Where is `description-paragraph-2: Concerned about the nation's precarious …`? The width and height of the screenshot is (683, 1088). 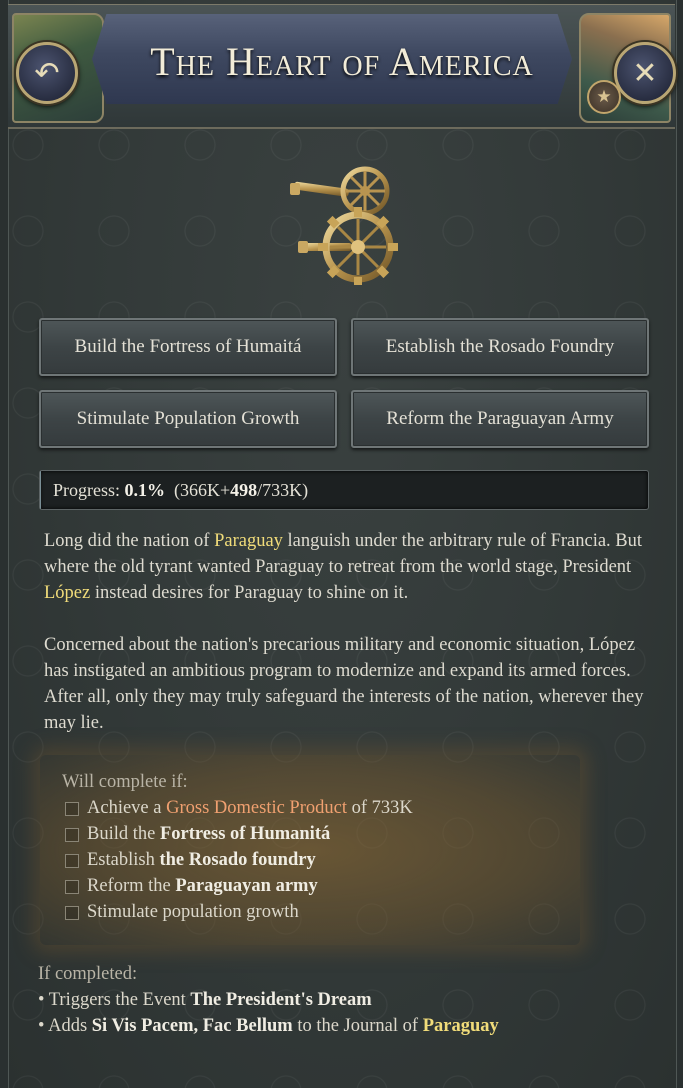
description-paragraph-2: Concerned about the nation's precarious … is located at coordinates (344, 684).